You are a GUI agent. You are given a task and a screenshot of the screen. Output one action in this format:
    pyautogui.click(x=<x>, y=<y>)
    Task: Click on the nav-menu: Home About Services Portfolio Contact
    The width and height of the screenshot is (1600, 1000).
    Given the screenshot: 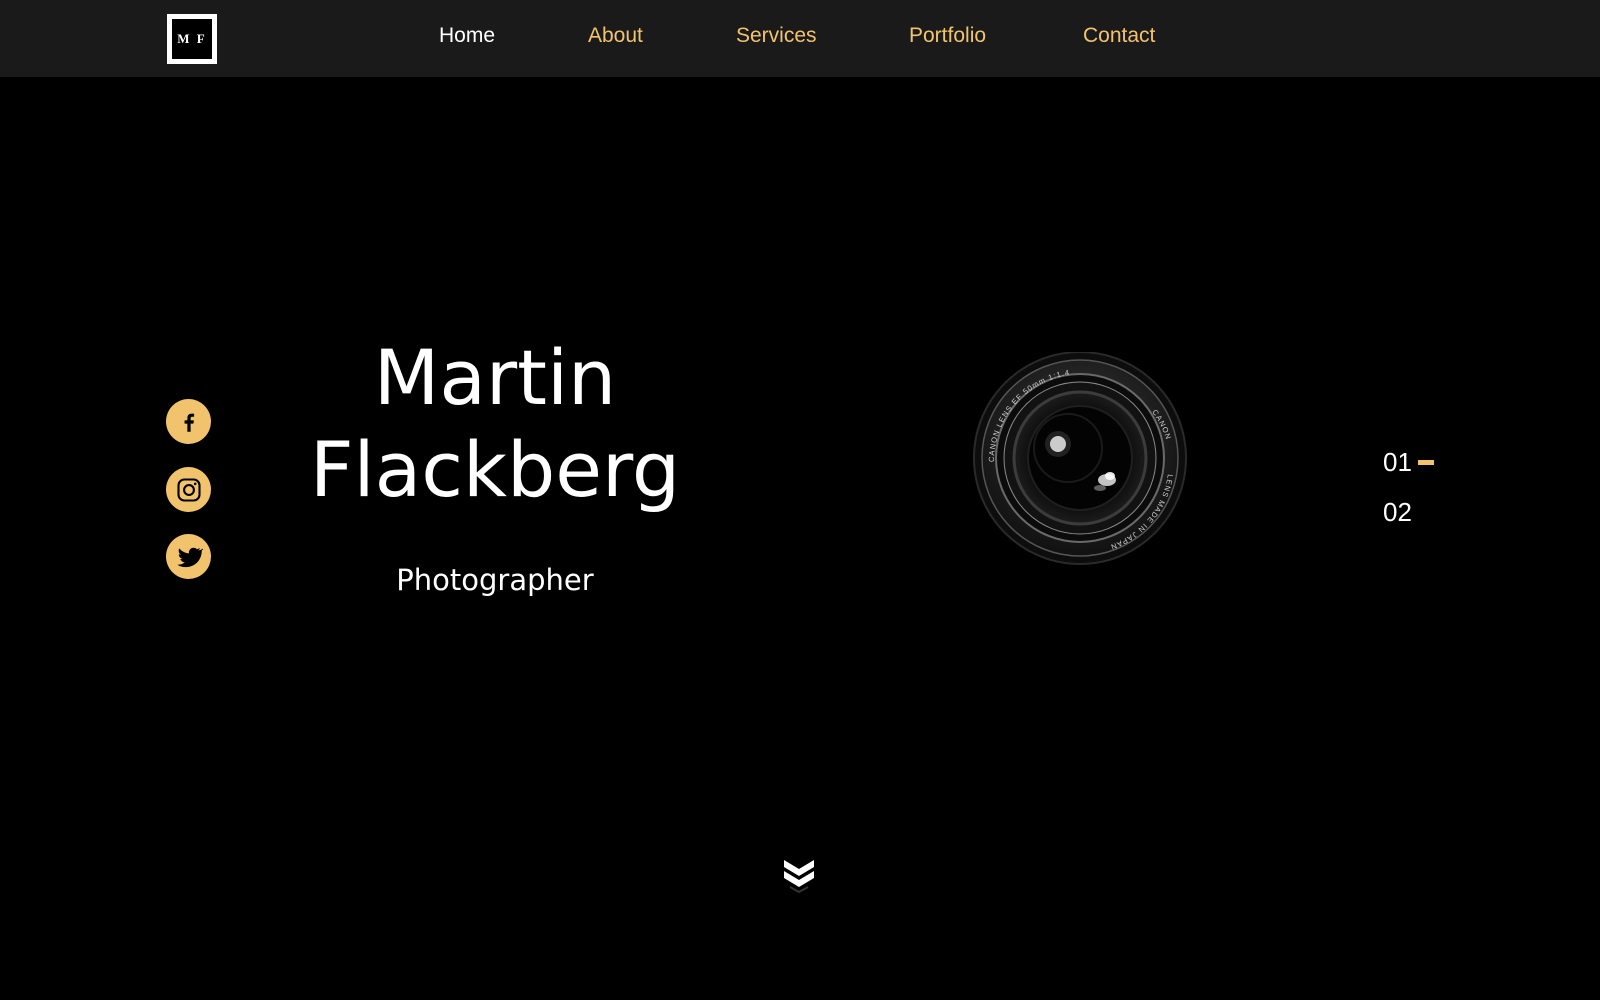 What is the action you would take?
    pyautogui.click(x=800, y=38)
    